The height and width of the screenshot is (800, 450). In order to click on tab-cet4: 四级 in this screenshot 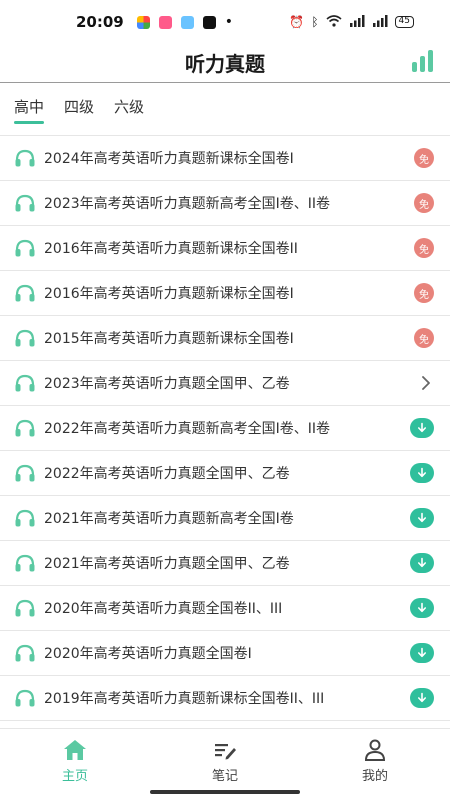, I will do `click(79, 109)`.